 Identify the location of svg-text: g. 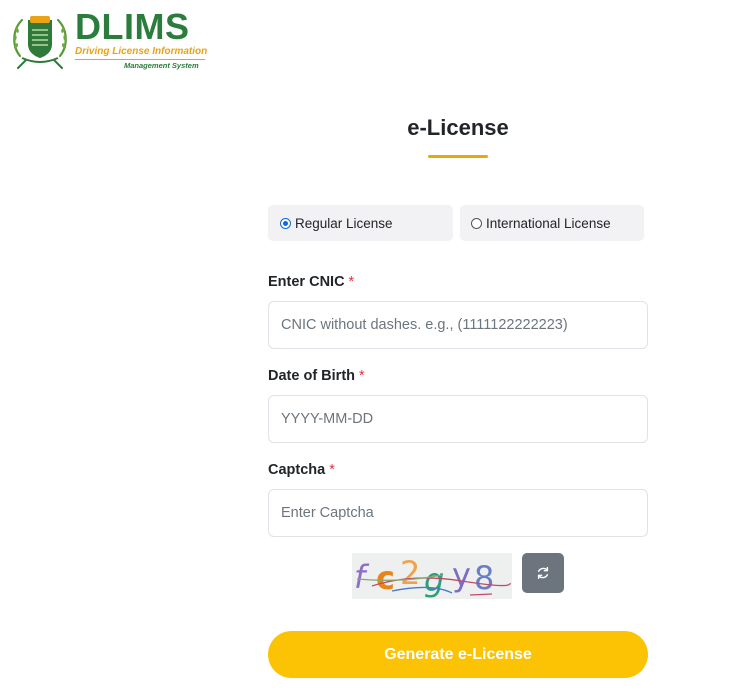
(434, 580).